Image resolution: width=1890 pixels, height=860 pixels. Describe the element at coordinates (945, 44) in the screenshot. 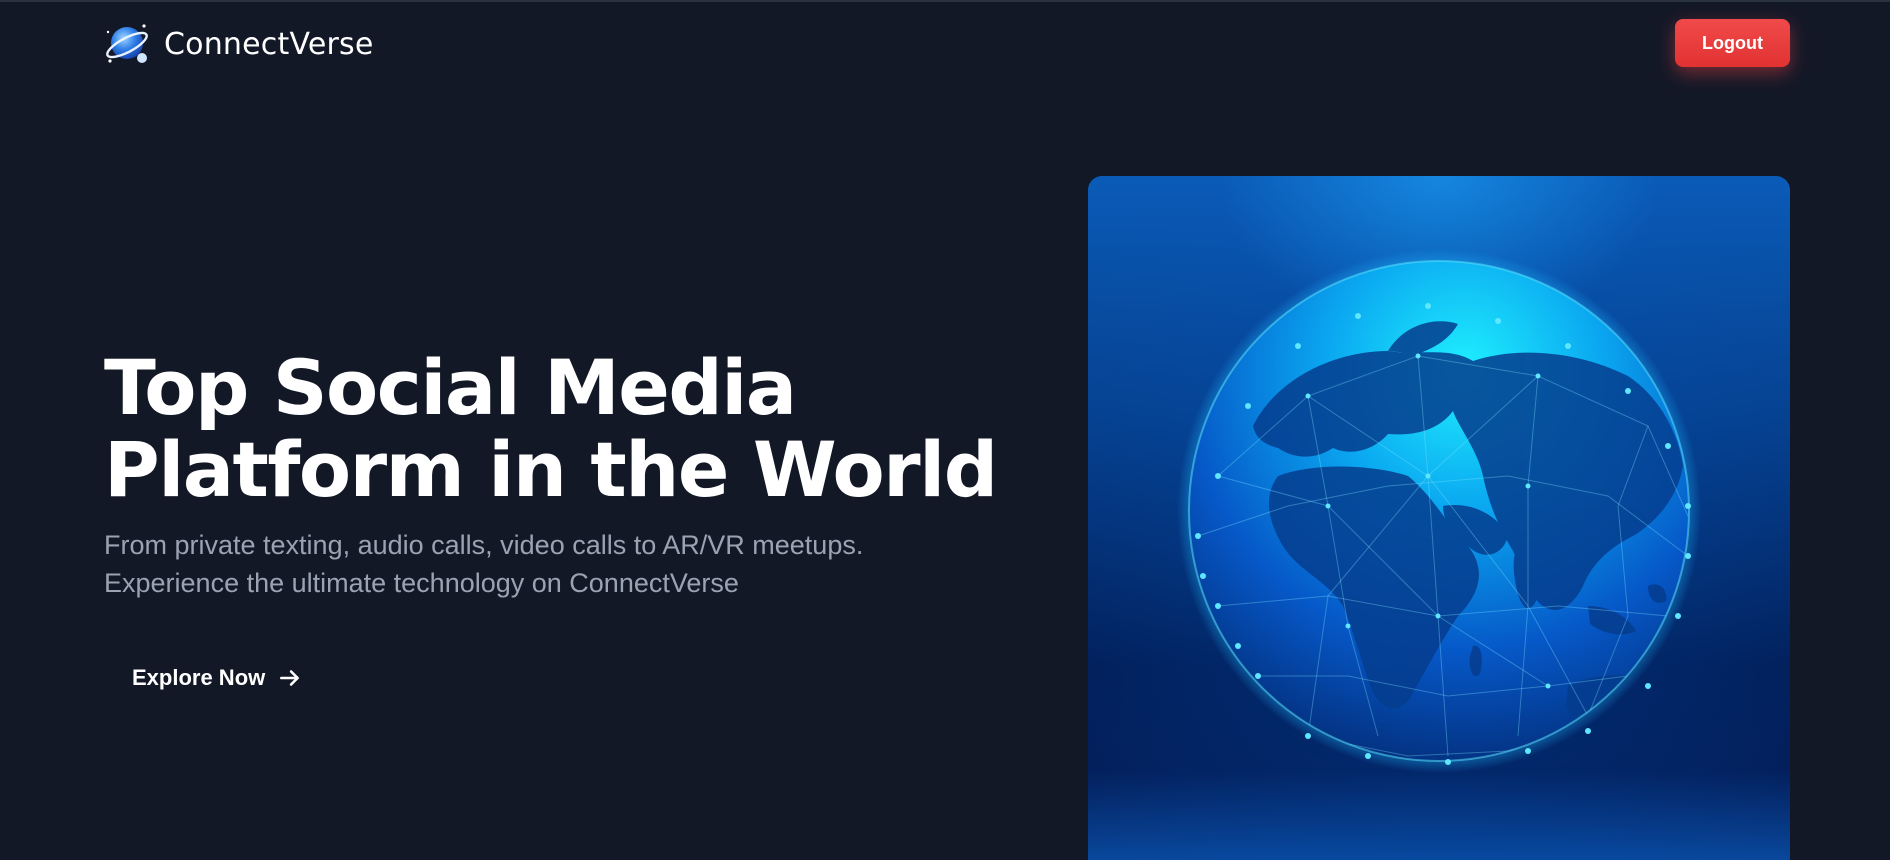

I see `top-navbar: ConnectVerse Logout` at that location.